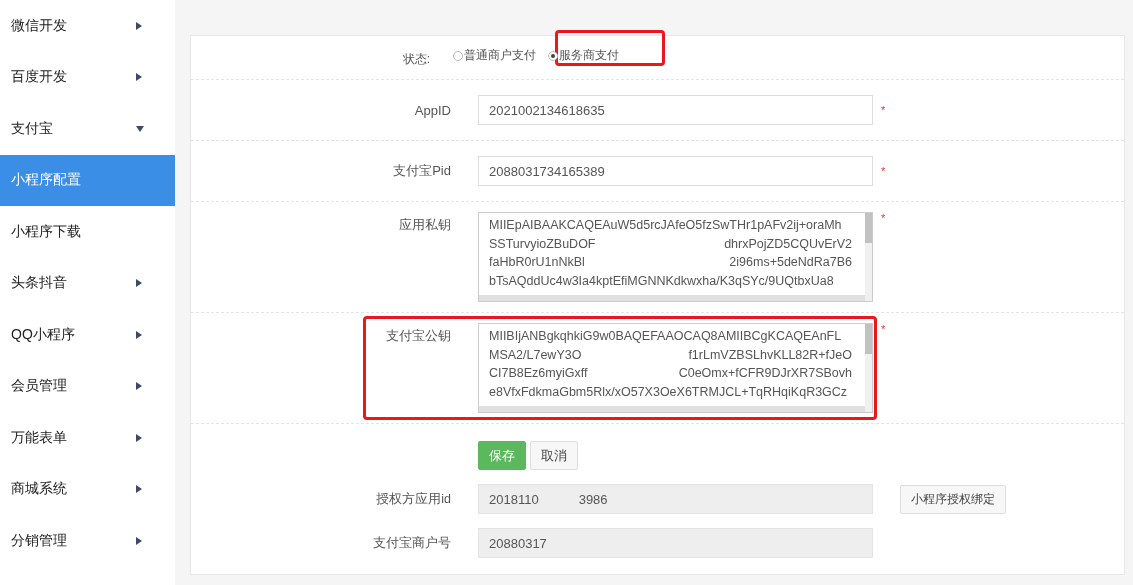  Describe the element at coordinates (87, 129) in the screenshot. I see `sidebar-item: 支付宝` at that location.